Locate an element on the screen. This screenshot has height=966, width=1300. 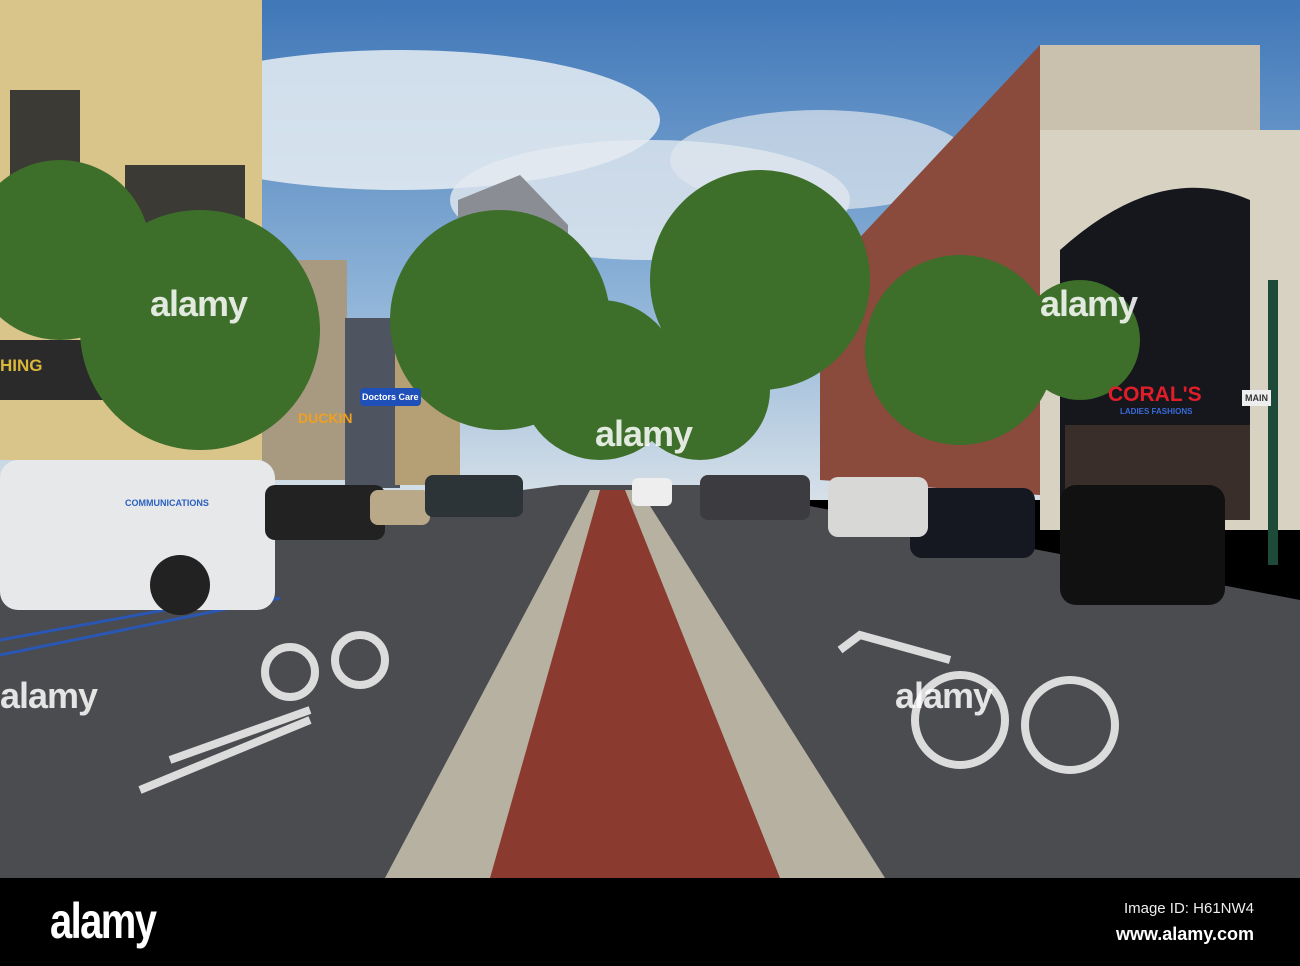
clinic-sign: Doctors Care is located at coordinates (390, 397).